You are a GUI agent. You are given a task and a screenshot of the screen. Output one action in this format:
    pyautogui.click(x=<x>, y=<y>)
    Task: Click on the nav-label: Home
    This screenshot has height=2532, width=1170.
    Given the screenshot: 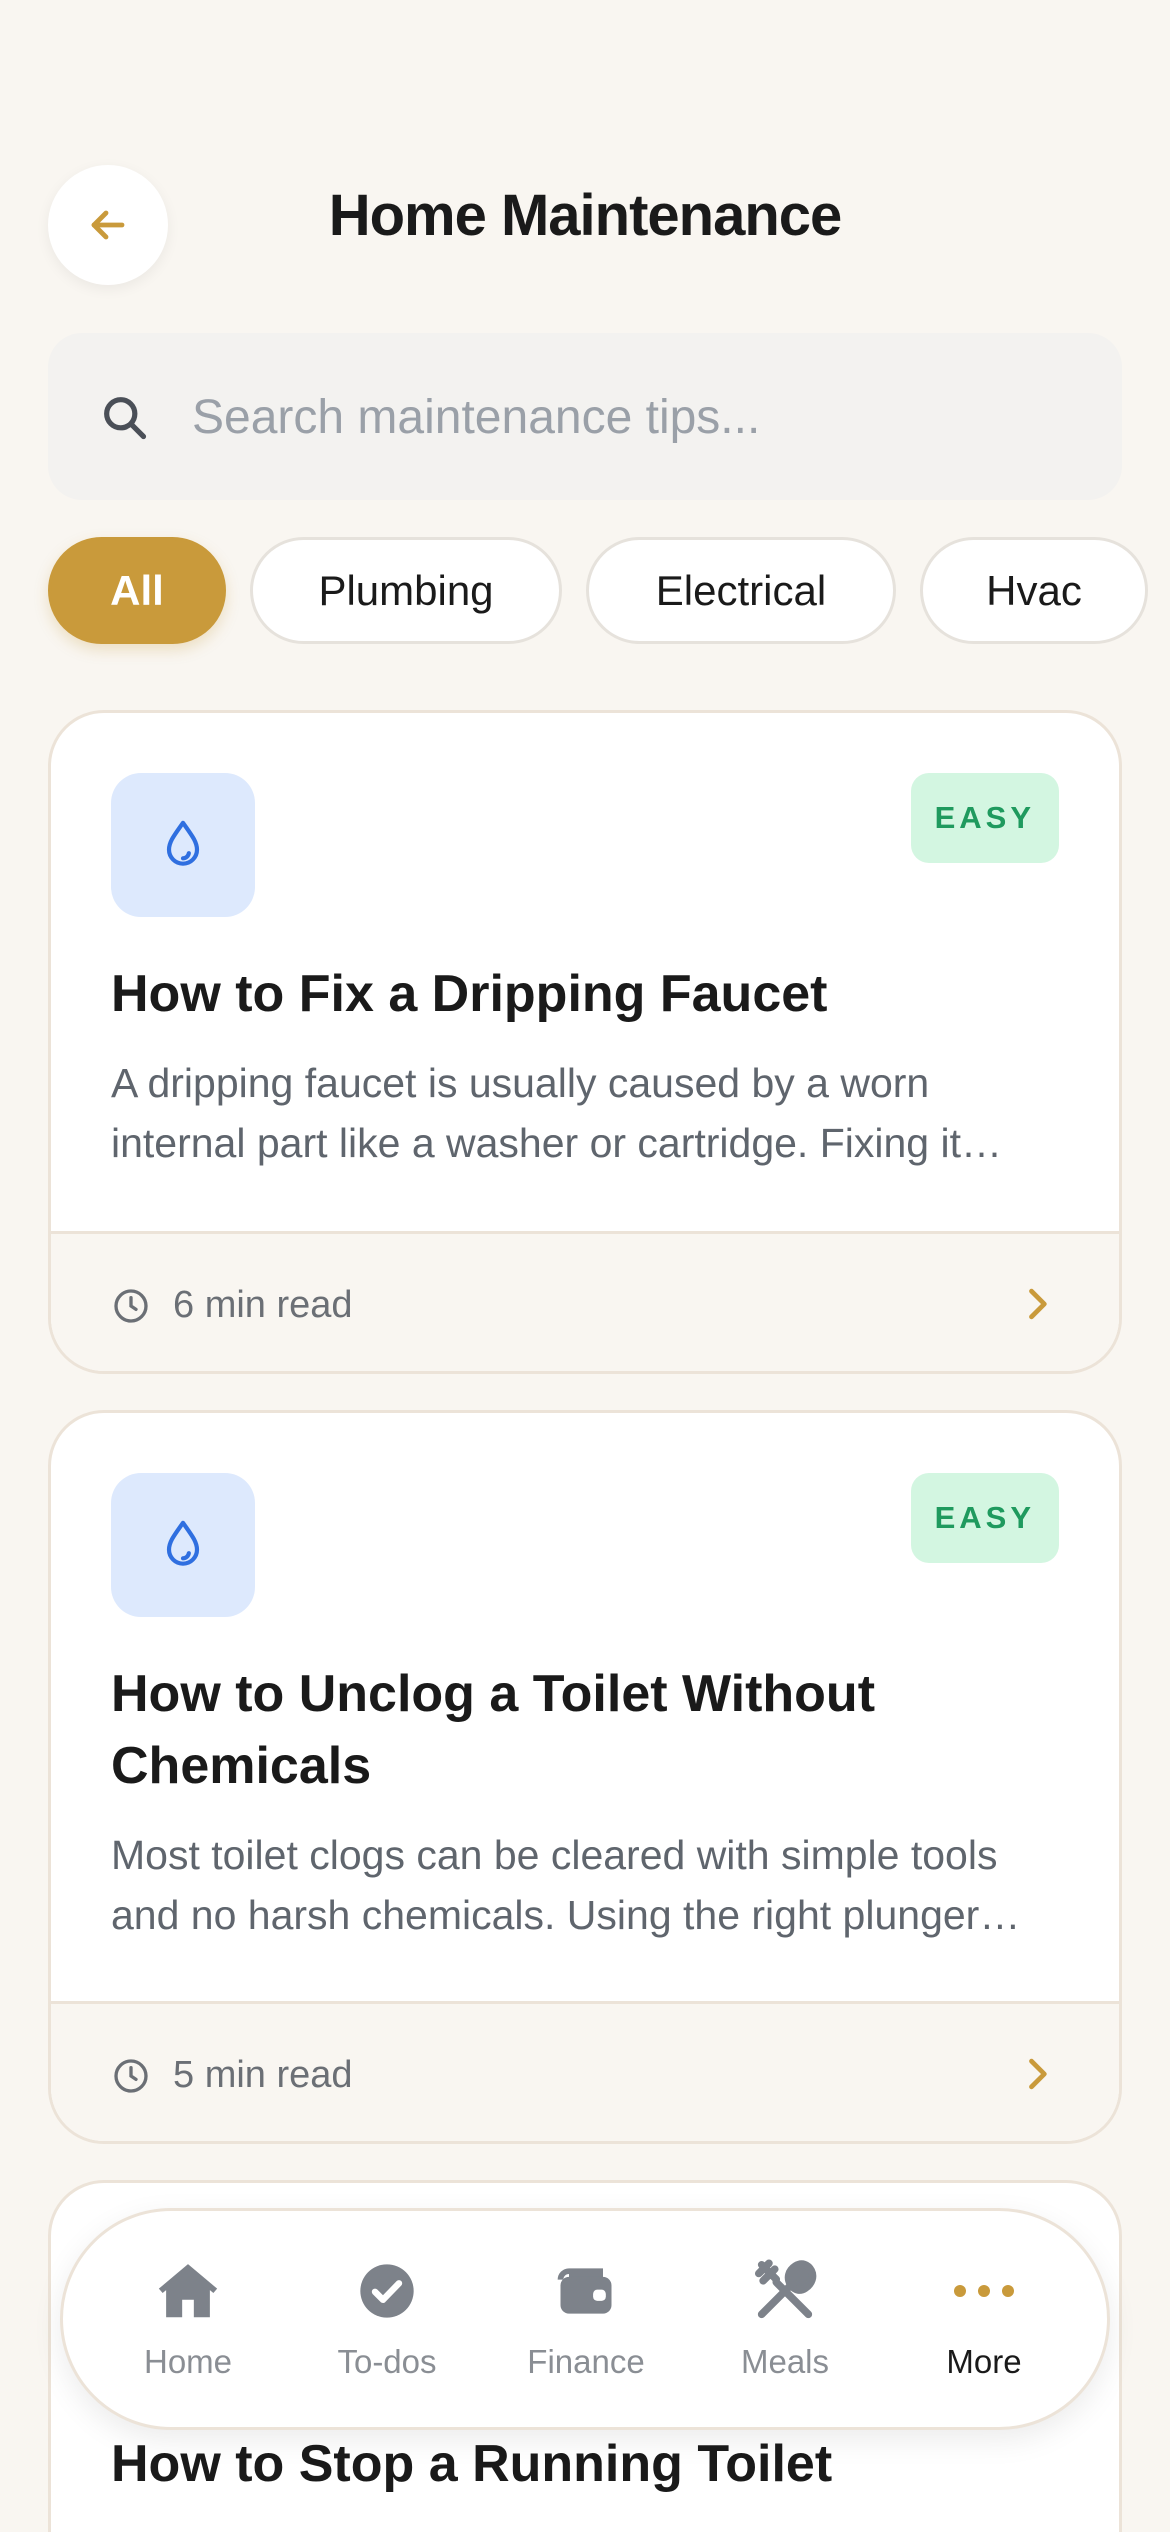 What is the action you would take?
    pyautogui.click(x=188, y=2361)
    